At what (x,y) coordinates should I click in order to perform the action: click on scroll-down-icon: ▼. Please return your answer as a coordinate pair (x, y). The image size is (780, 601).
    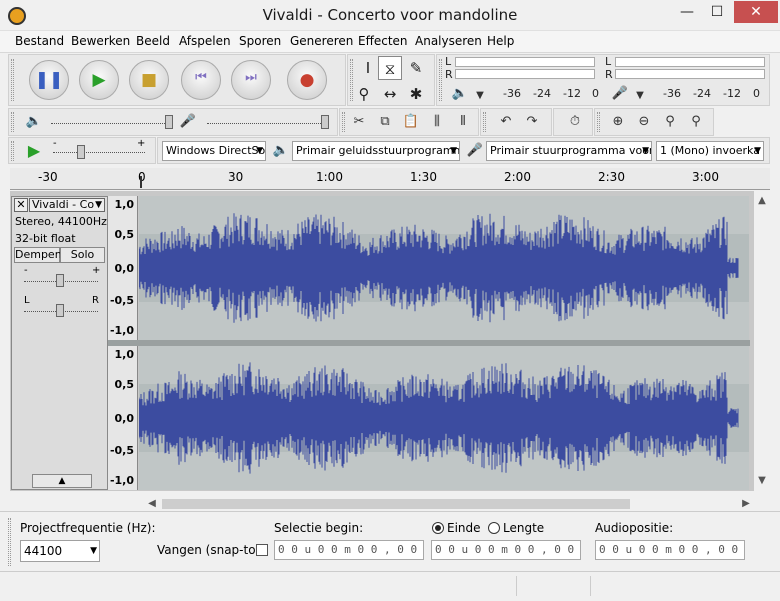
    Looking at the image, I should click on (762, 481).